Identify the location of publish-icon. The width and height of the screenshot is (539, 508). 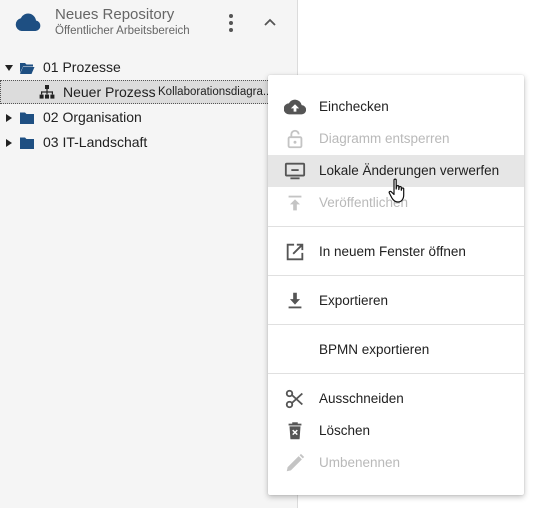
(295, 203).